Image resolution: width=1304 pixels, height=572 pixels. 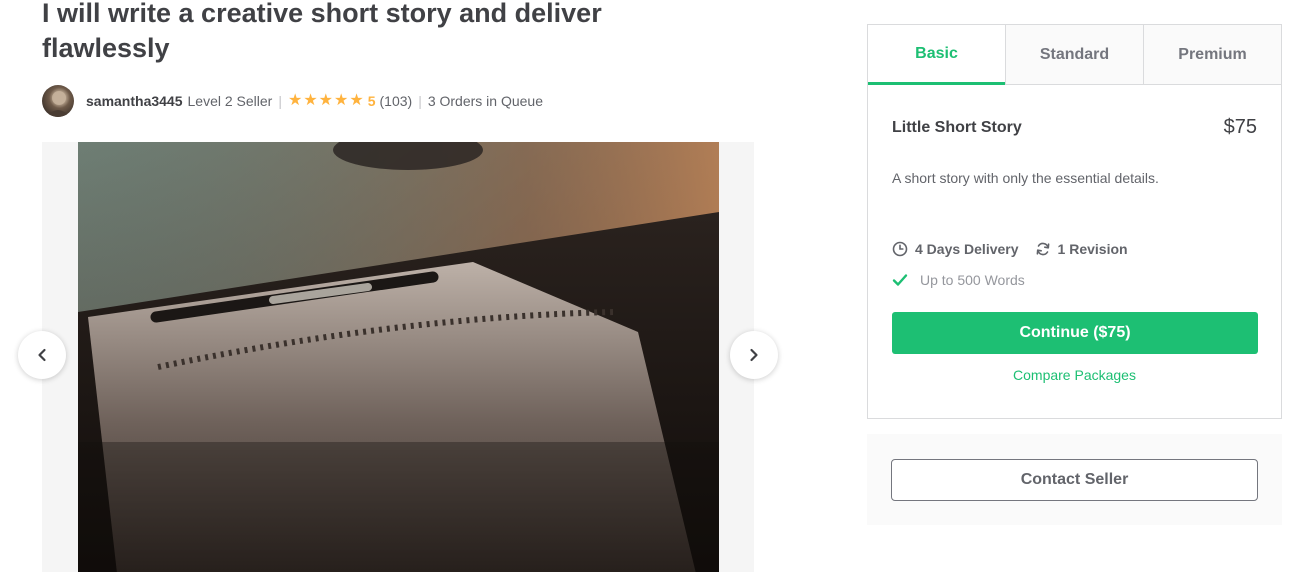 What do you see at coordinates (485, 100) in the screenshot?
I see `orders-in-queue: 3 Orders in Queue` at bounding box center [485, 100].